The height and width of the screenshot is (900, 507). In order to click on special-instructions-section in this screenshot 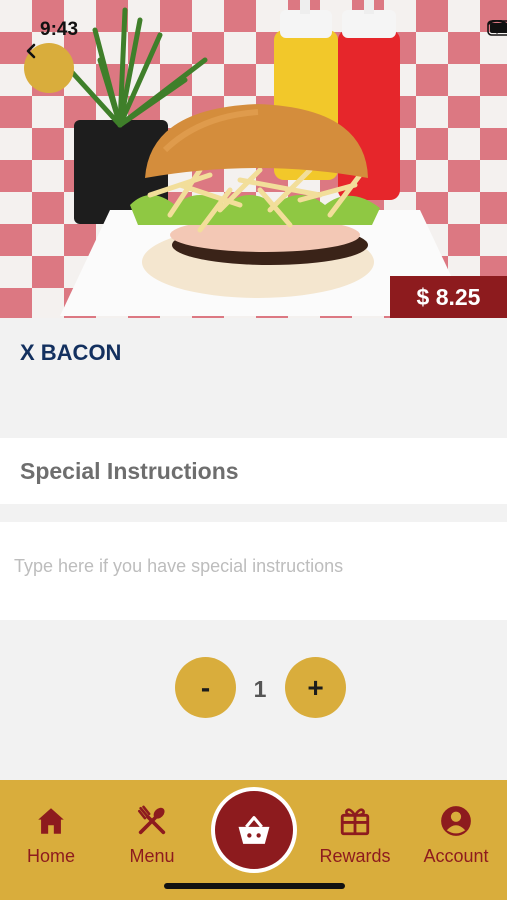, I will do `click(253, 571)`.